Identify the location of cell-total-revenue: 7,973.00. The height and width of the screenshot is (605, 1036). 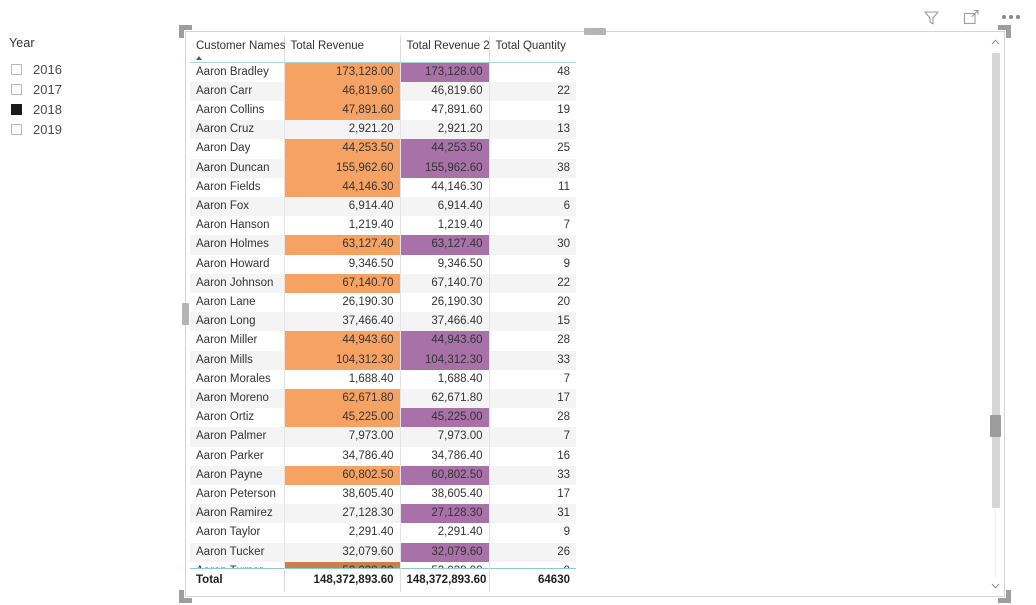
(342, 437).